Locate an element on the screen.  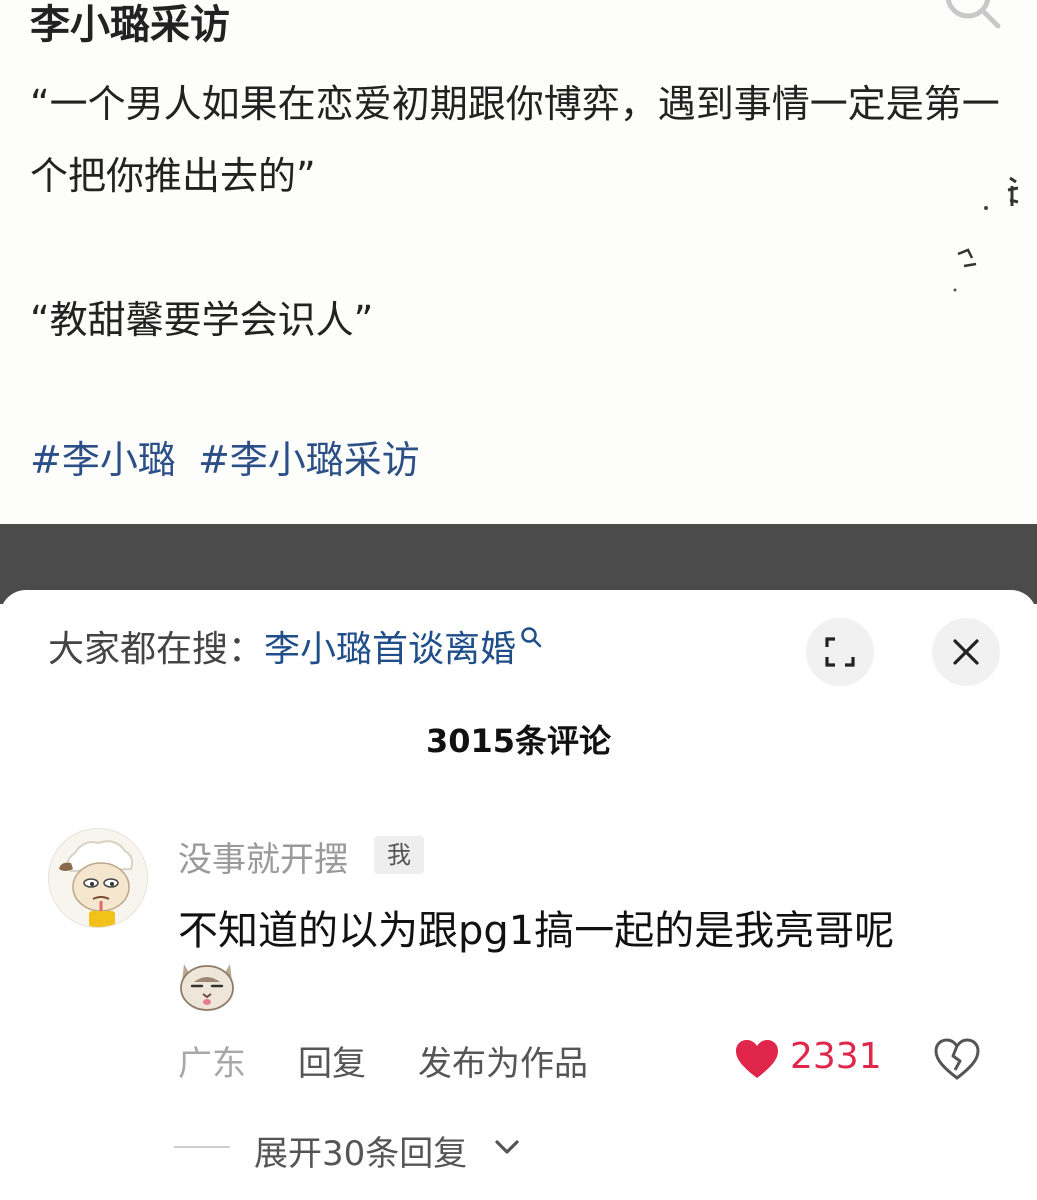
expand-replies-button: 展开30条回复 is located at coordinates (360, 1150).